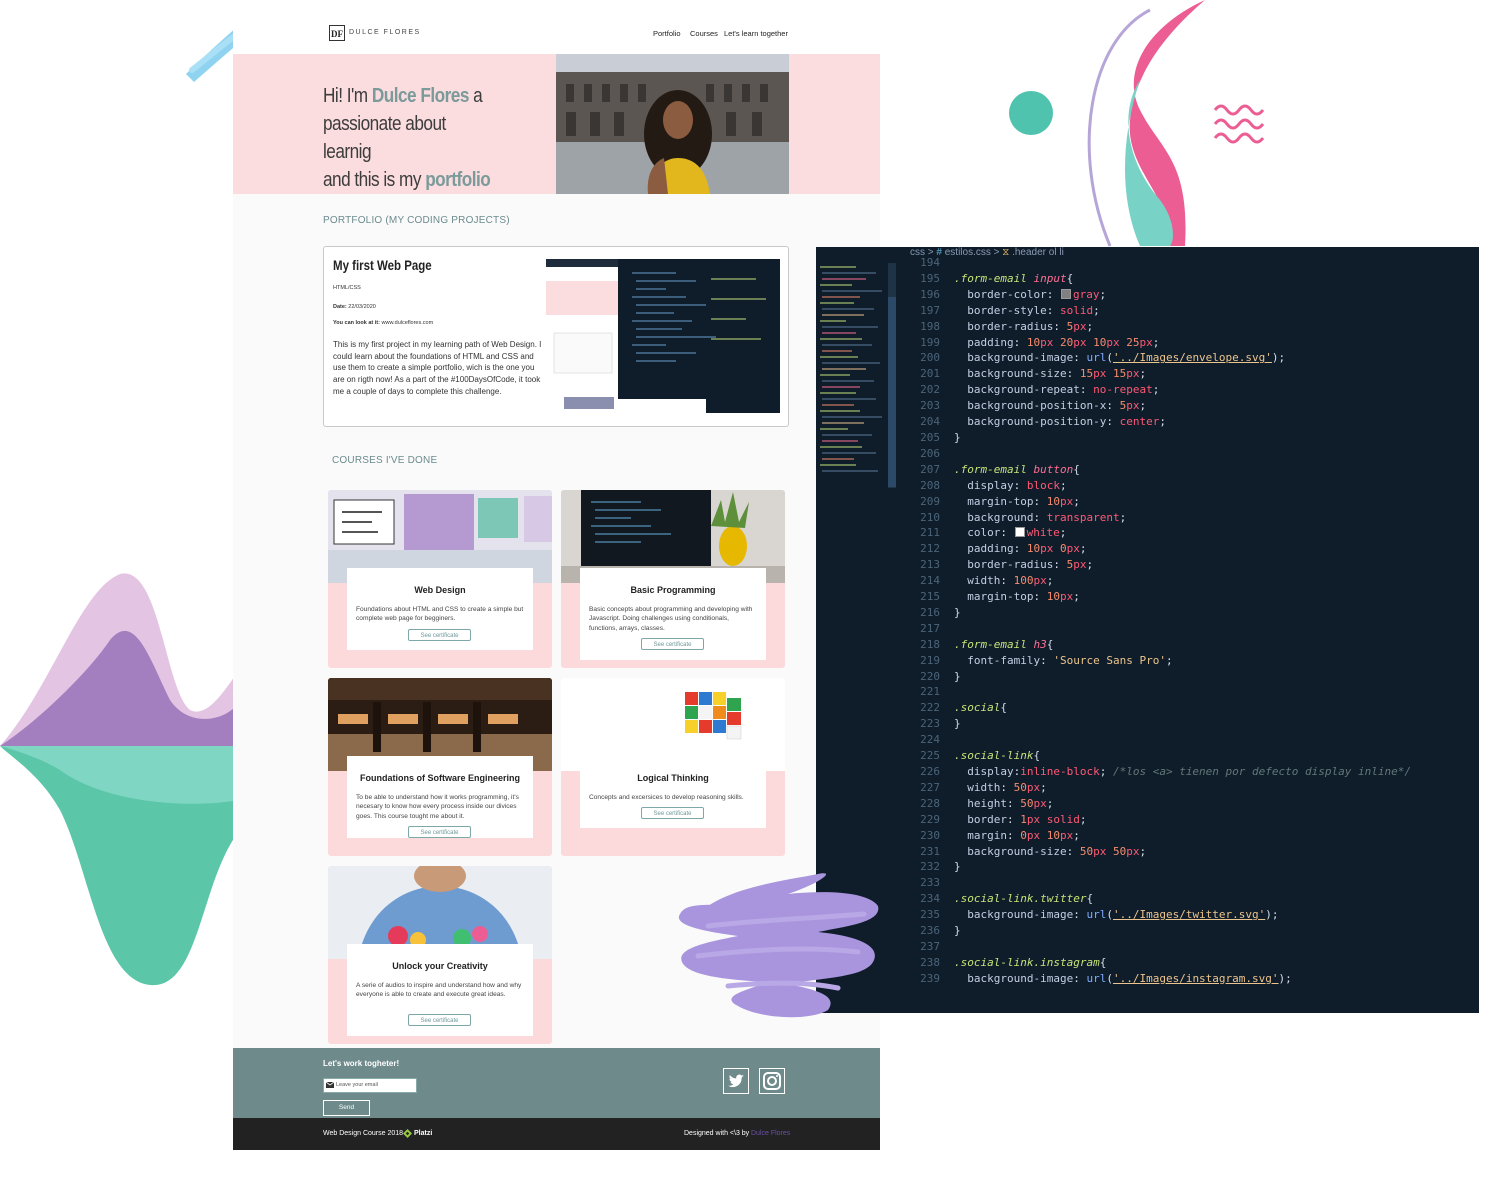 This screenshot has width=1505, height=1181. I want to click on code-line: 228 height: 50px;, so click(1160, 804).